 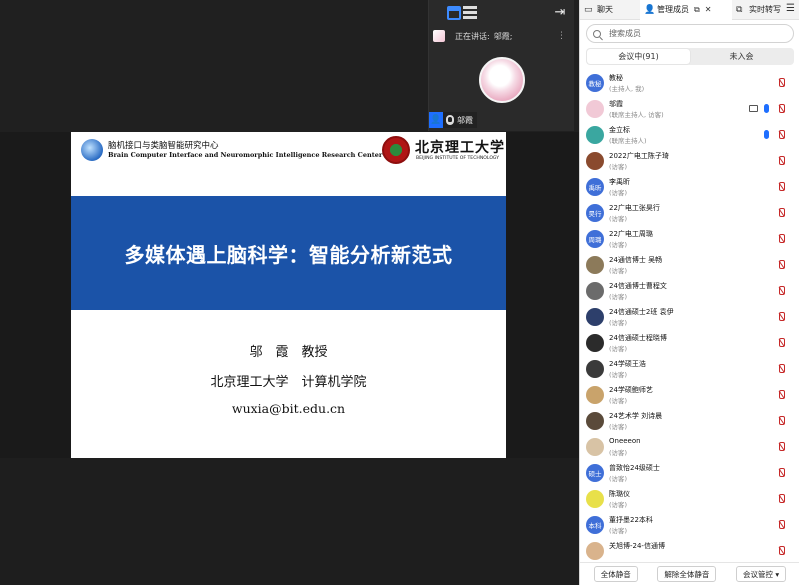 What do you see at coordinates (288, 408) in the screenshot?
I see `slide-email: wuxia@bit.edu.cn` at bounding box center [288, 408].